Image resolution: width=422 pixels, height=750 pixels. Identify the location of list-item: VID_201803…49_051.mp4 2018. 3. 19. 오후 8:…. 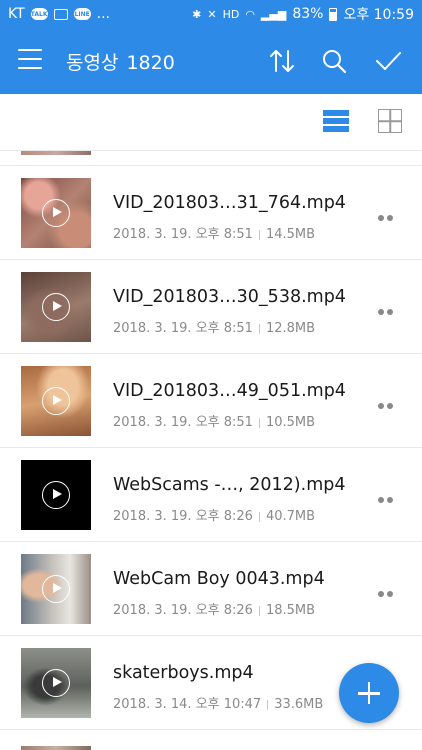
(211, 401).